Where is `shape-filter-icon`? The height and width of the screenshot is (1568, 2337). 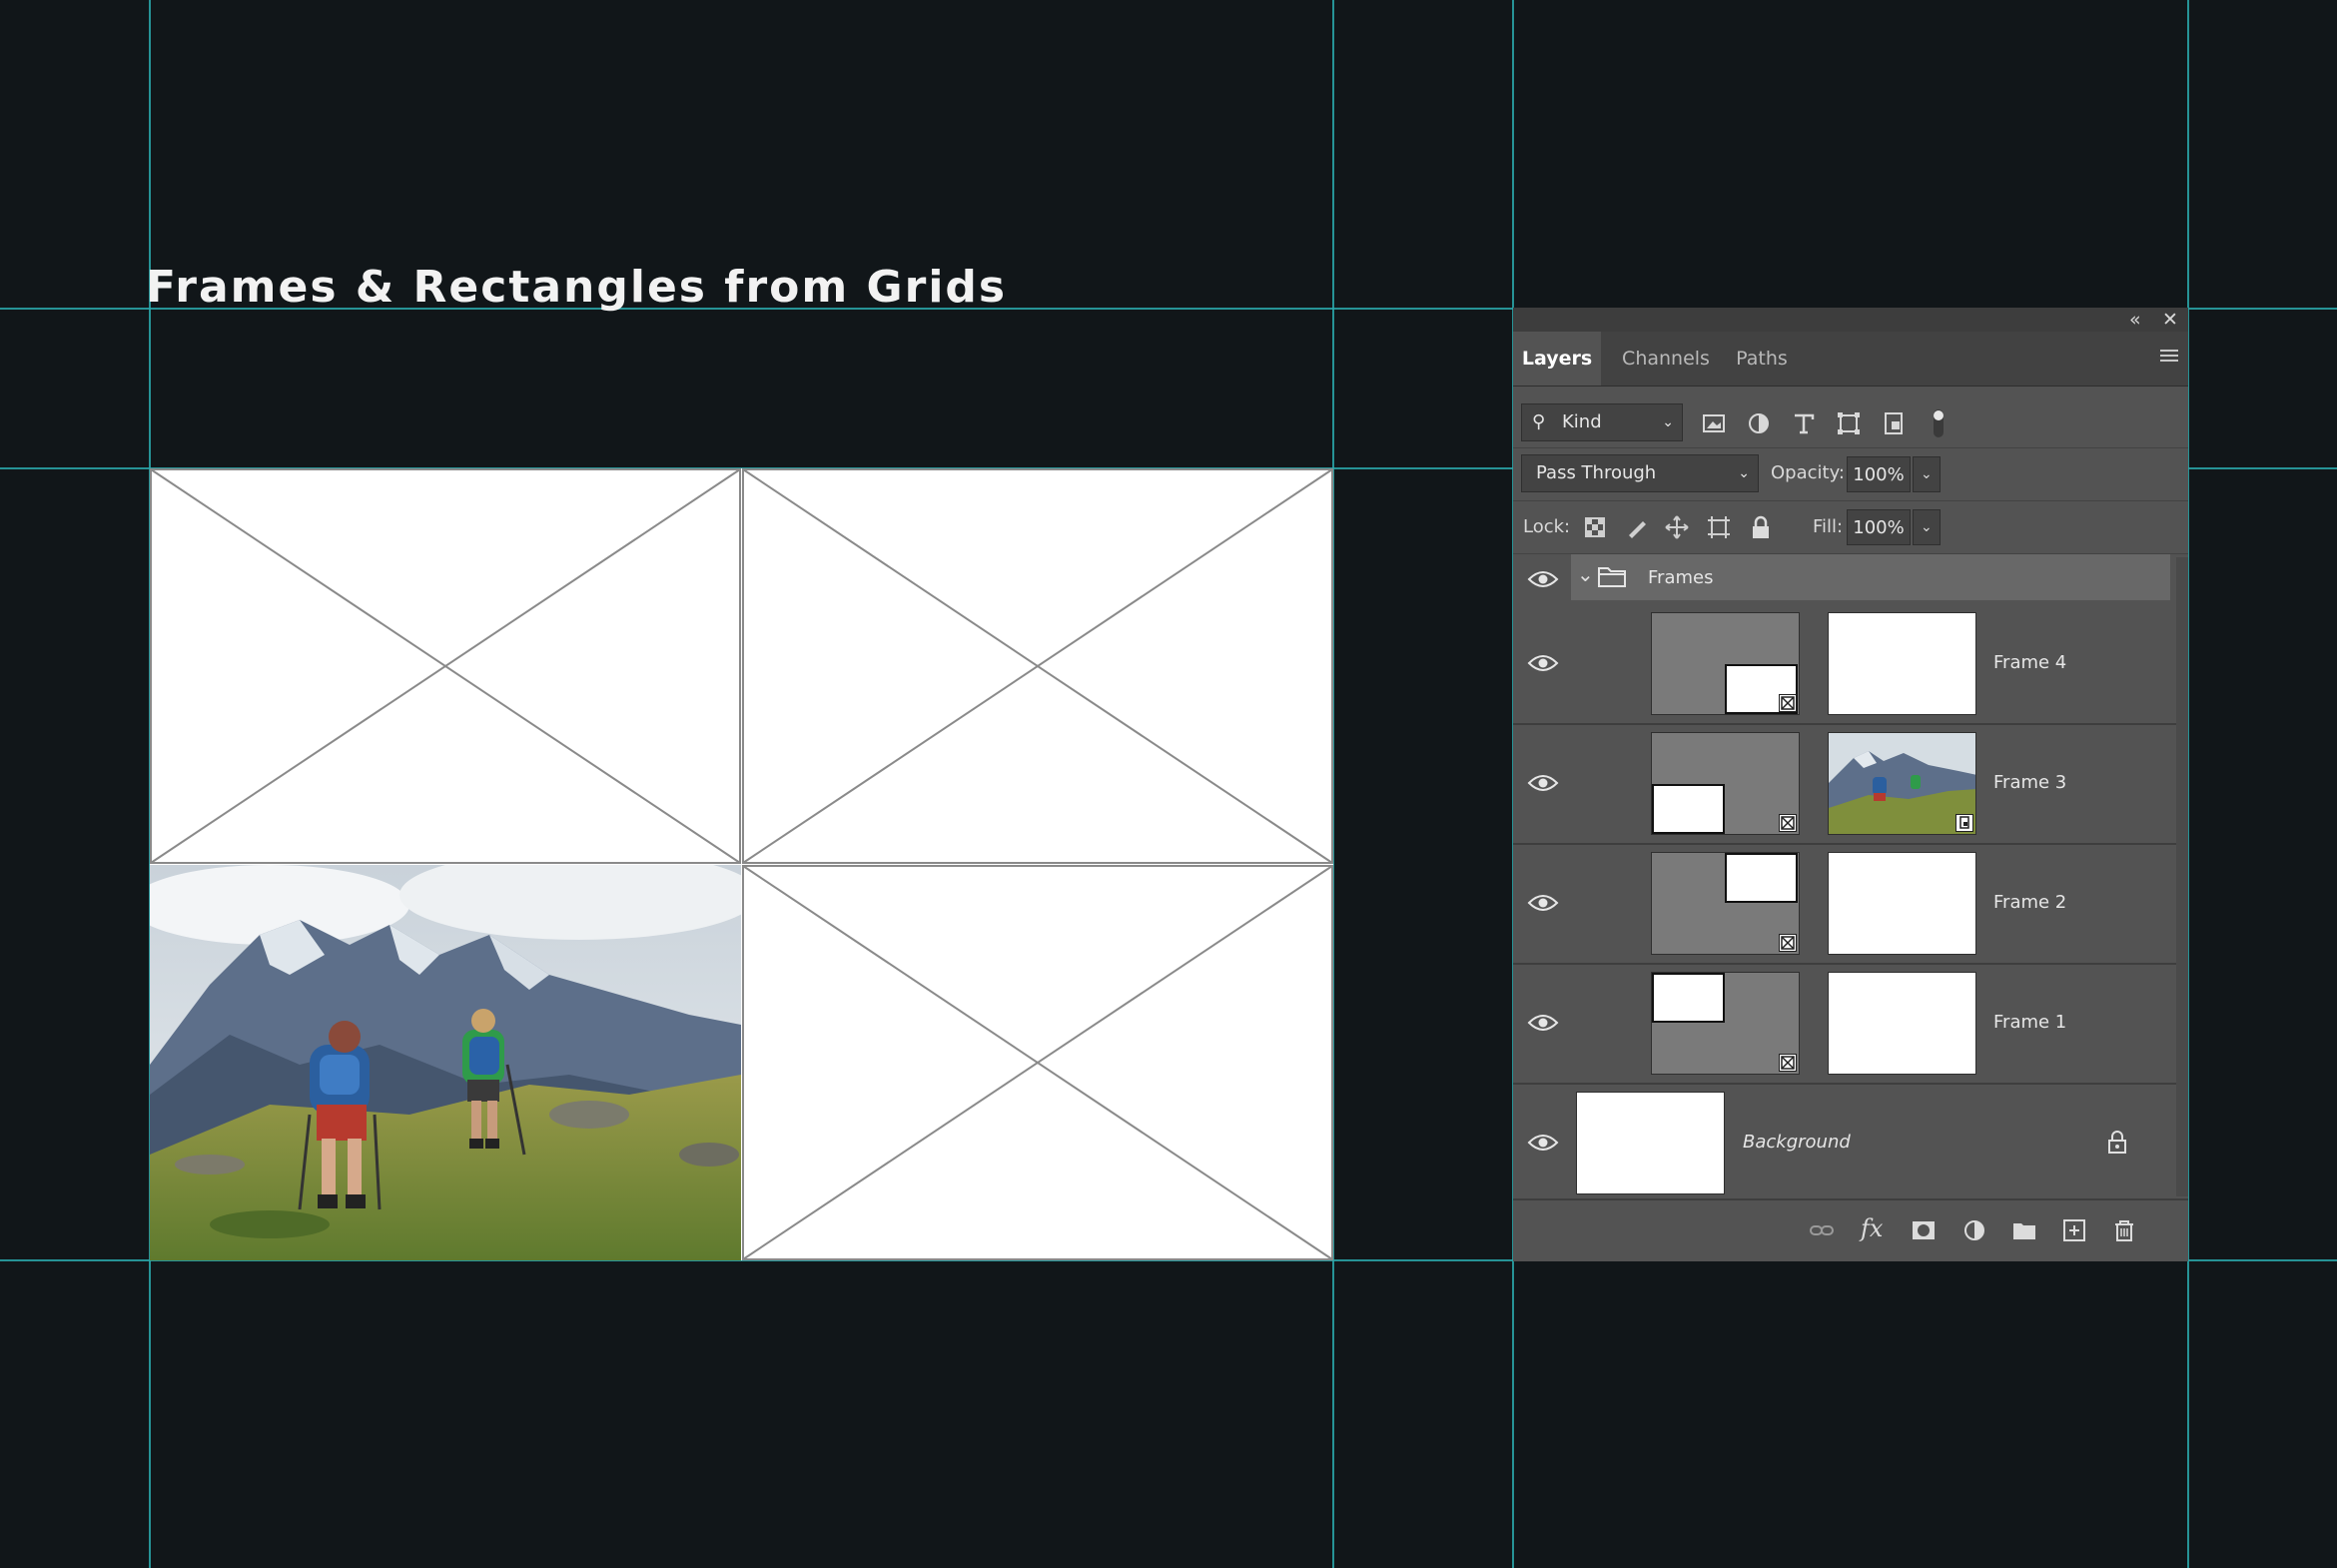 shape-filter-icon is located at coordinates (1849, 423).